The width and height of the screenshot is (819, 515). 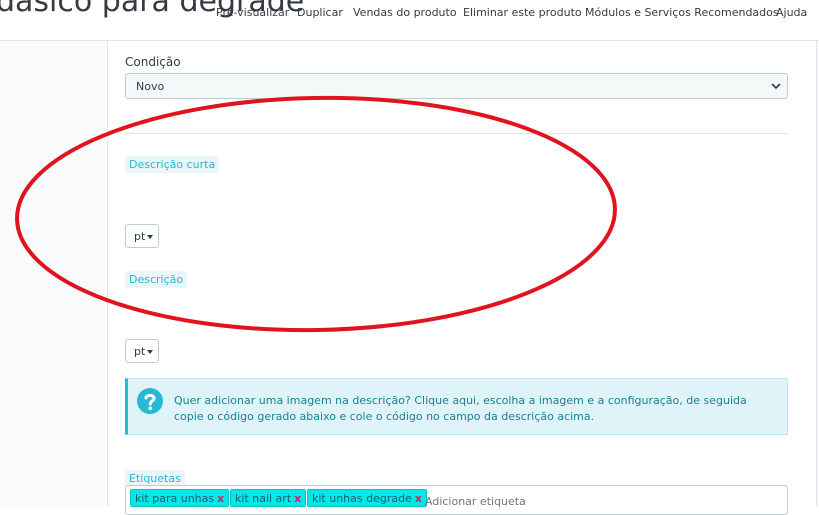 What do you see at coordinates (485, 501) in the screenshot?
I see `add-tag-input` at bounding box center [485, 501].